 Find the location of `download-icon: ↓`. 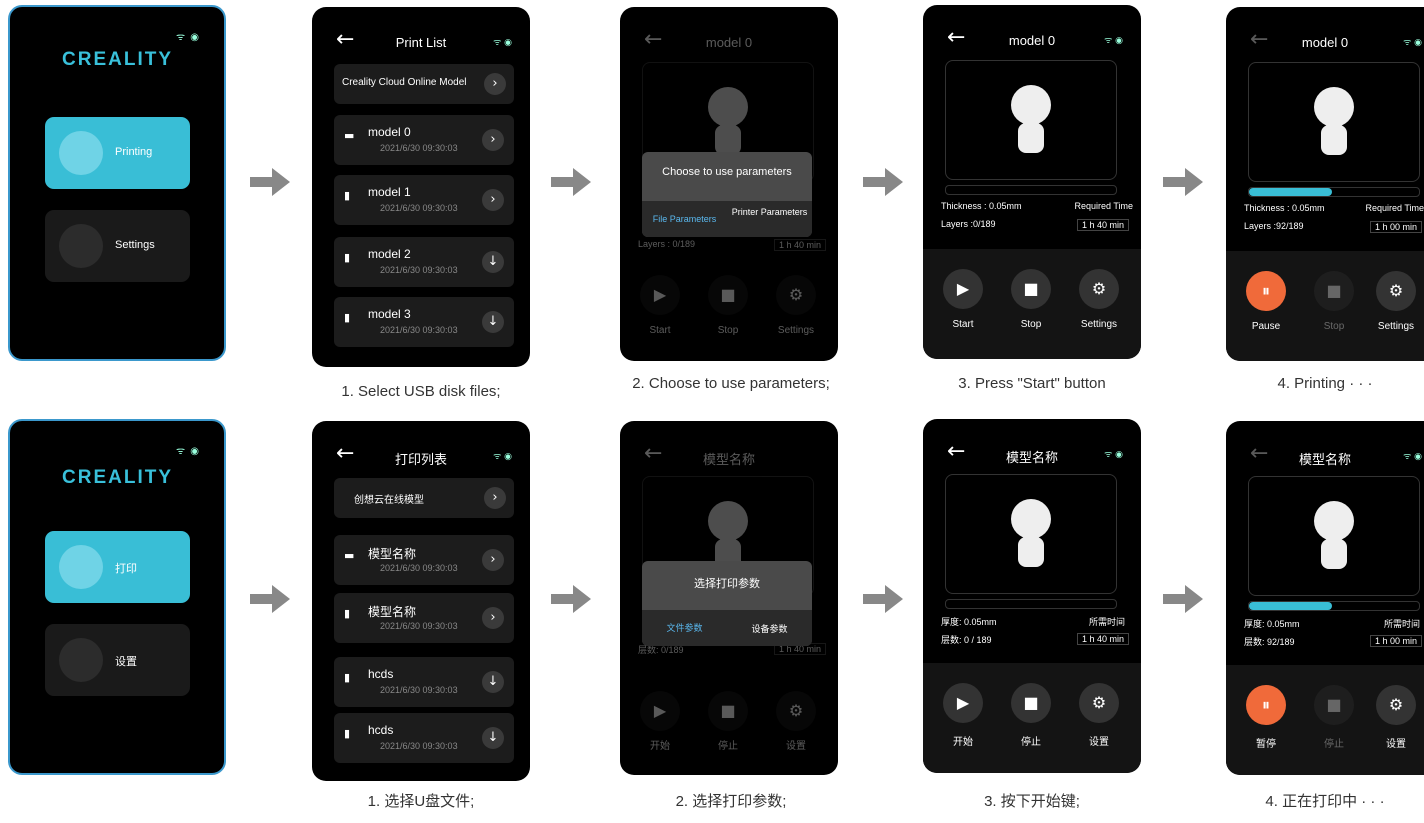

download-icon: ↓ is located at coordinates (493, 682).